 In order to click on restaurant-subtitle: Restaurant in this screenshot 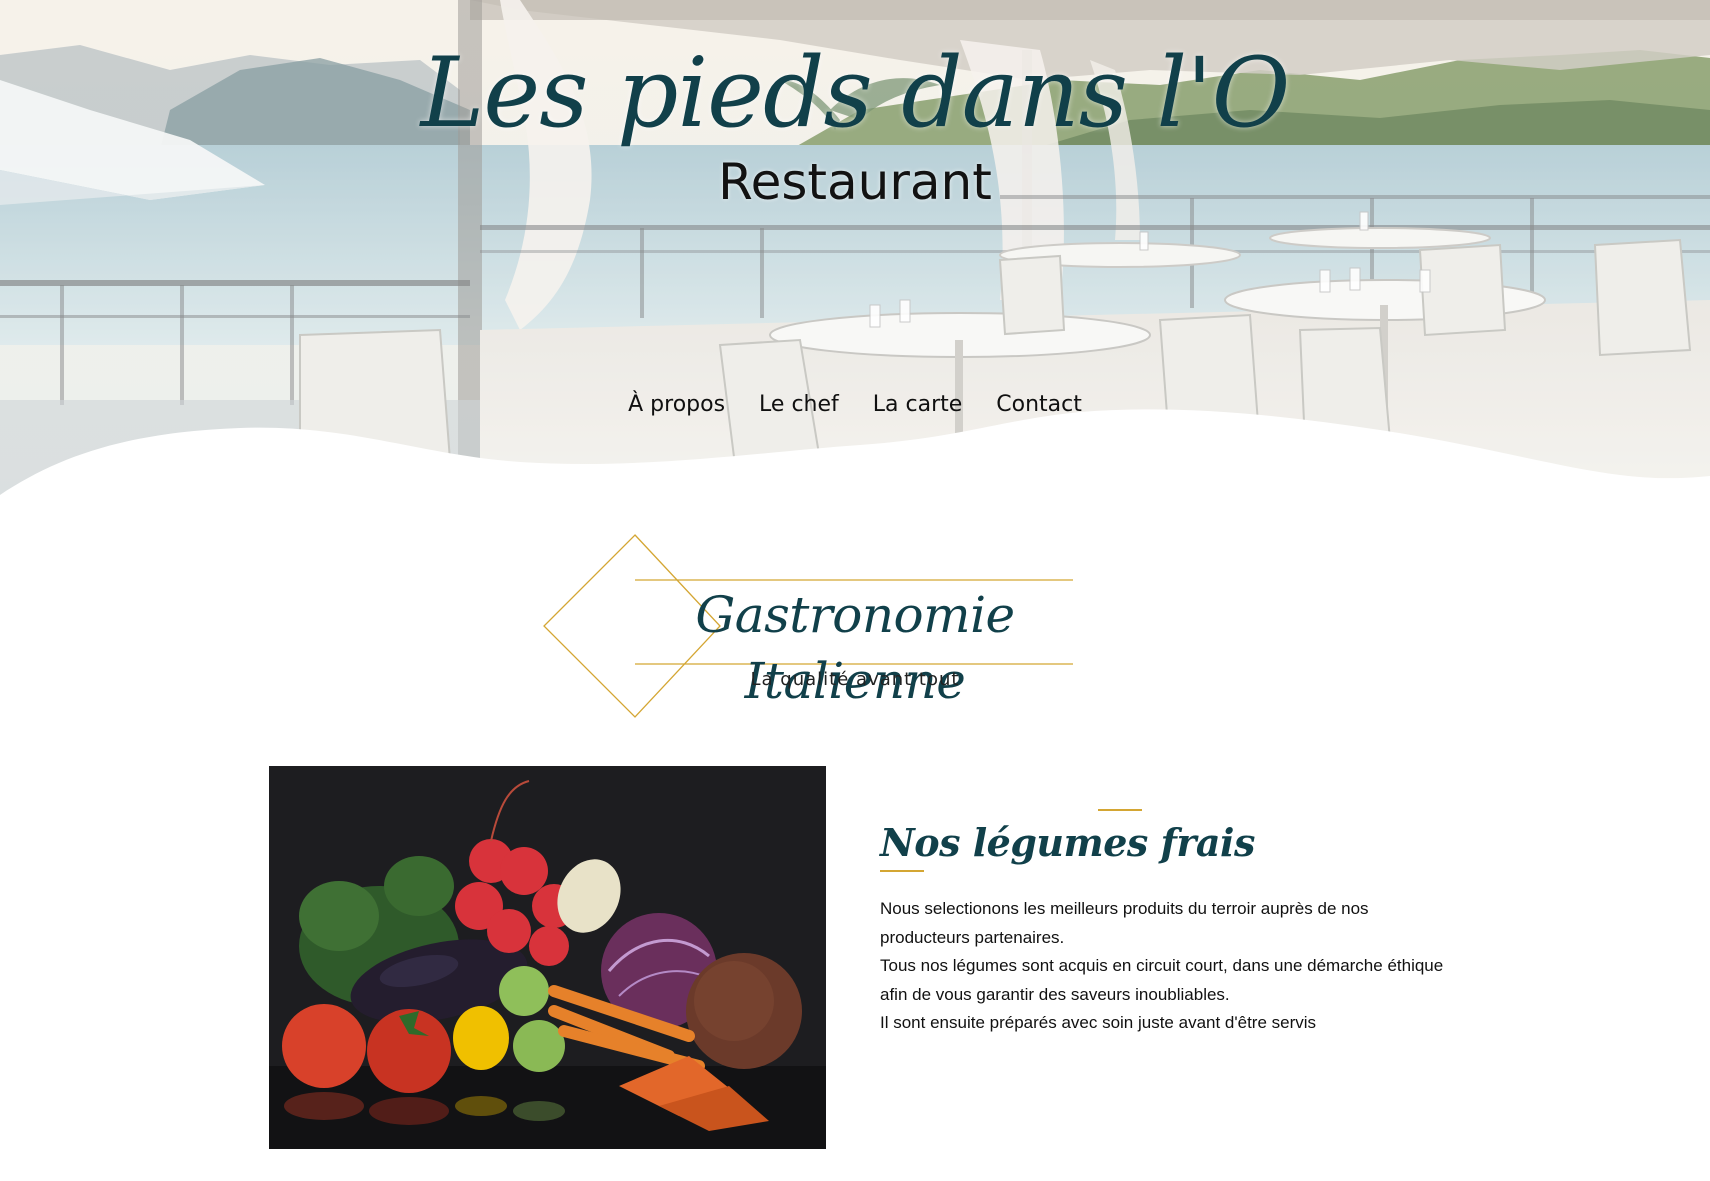, I will do `click(855, 182)`.